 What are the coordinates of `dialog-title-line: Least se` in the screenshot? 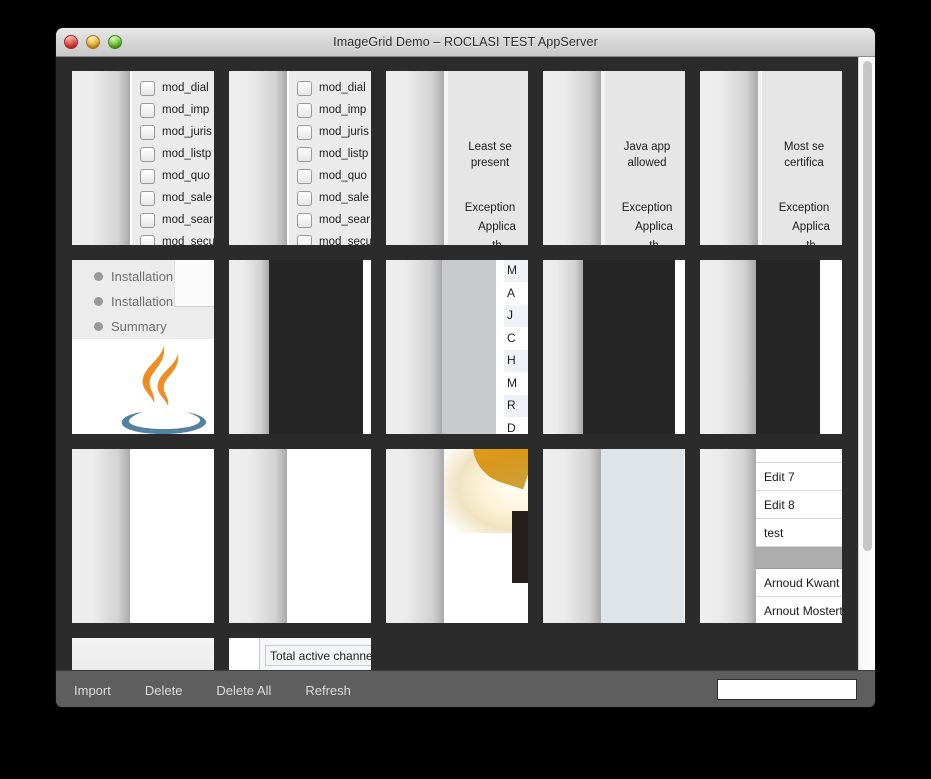 It's located at (490, 147).